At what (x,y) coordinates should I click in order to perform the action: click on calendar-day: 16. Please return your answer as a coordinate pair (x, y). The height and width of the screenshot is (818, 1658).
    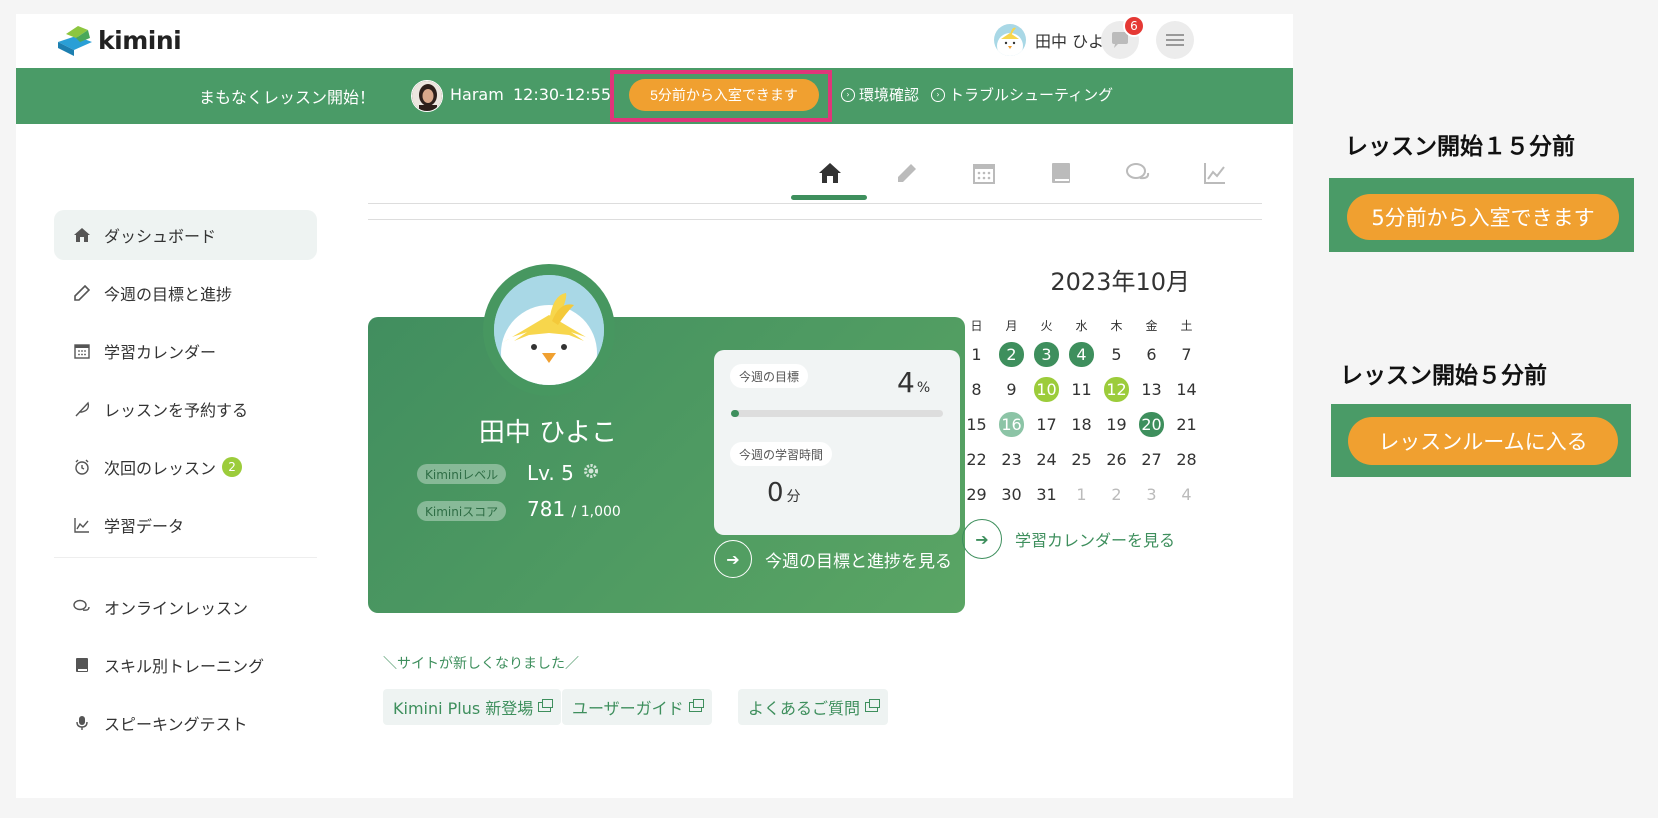
    Looking at the image, I should click on (1011, 424).